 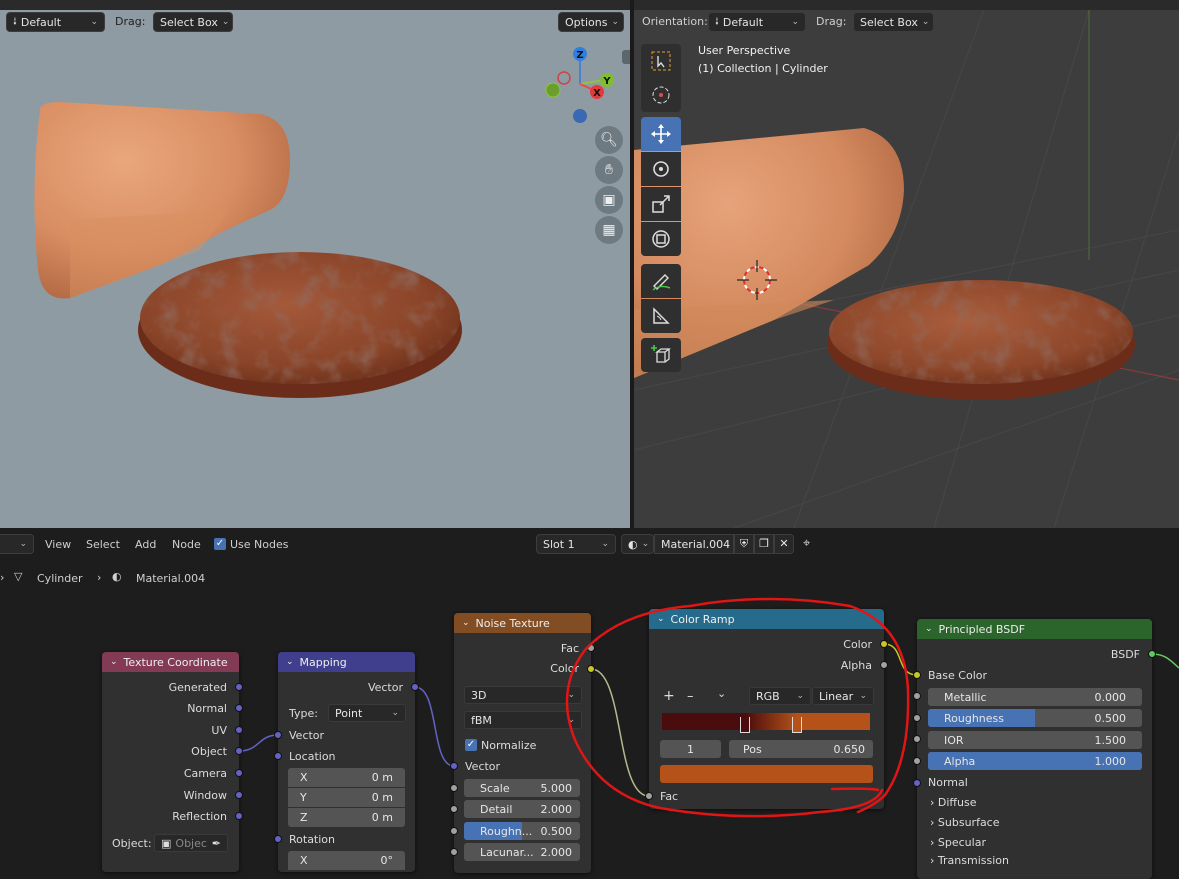 What do you see at coordinates (591, 648) in the screenshot?
I see `socket-fac-out` at bounding box center [591, 648].